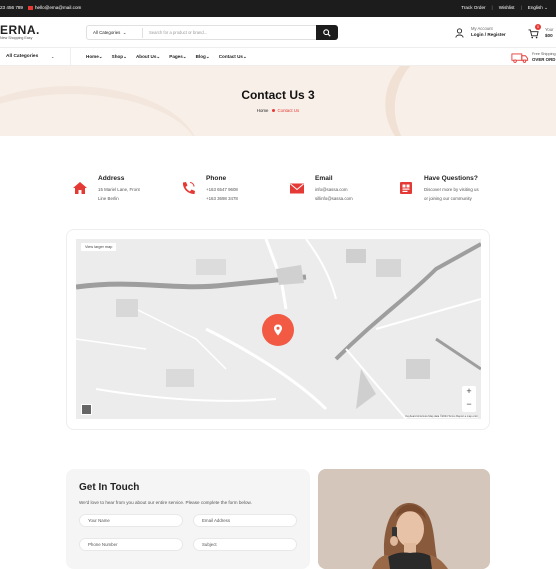 Image resolution: width=556 pixels, height=569 pixels. What do you see at coordinates (331, 189) in the screenshot?
I see `email-link-1: info@sassa.com` at bounding box center [331, 189].